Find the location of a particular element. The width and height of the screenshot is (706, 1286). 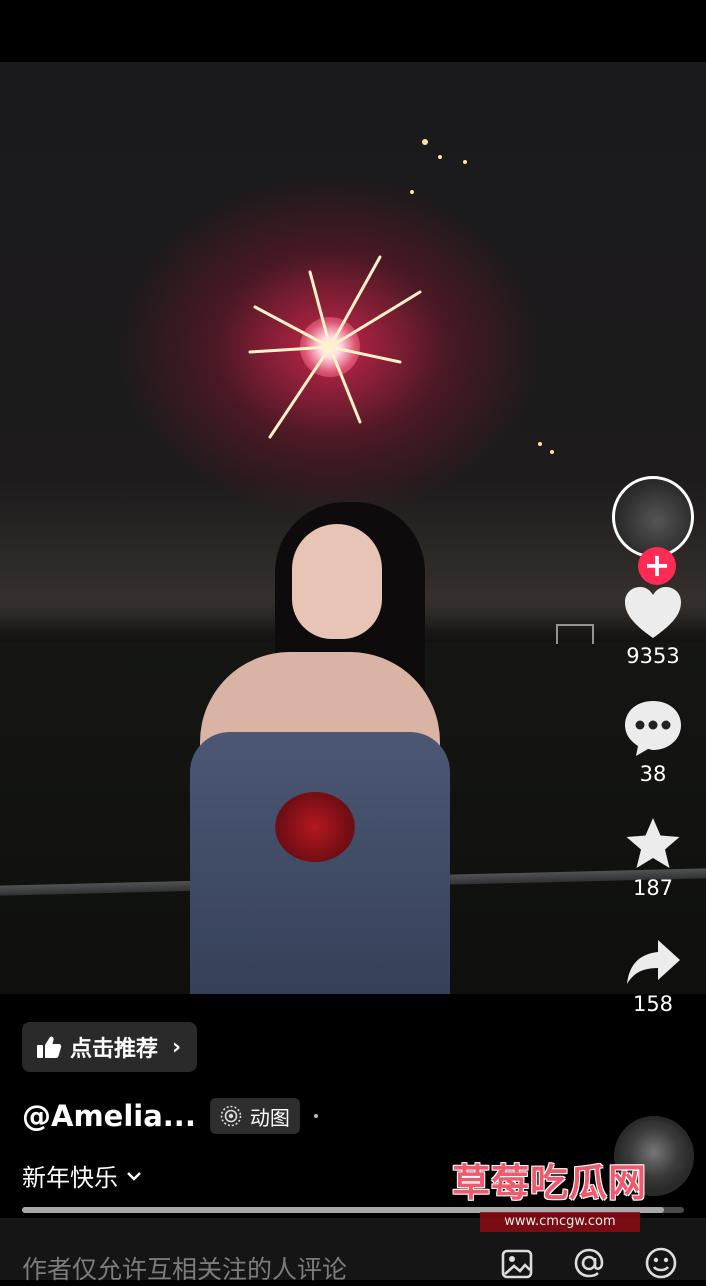

chevron-down-icon is located at coordinates (134, 1176).